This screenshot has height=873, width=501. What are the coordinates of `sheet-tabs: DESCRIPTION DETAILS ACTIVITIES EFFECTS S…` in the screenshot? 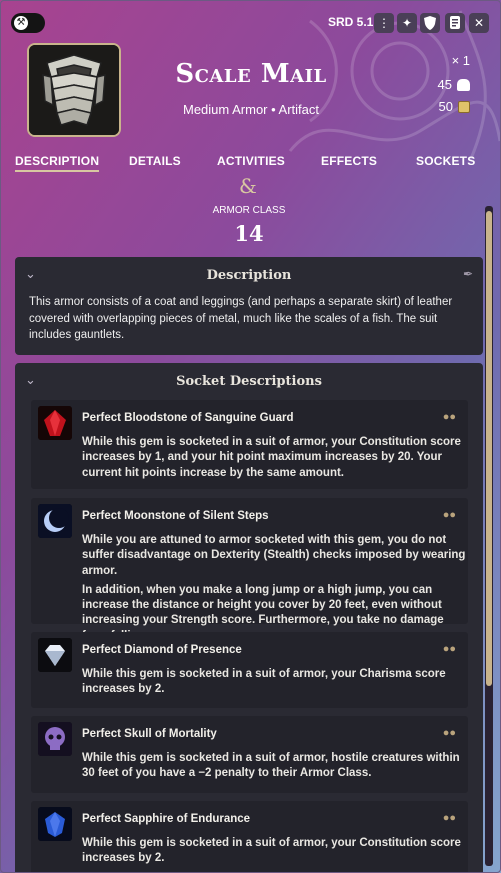 It's located at (250, 165).